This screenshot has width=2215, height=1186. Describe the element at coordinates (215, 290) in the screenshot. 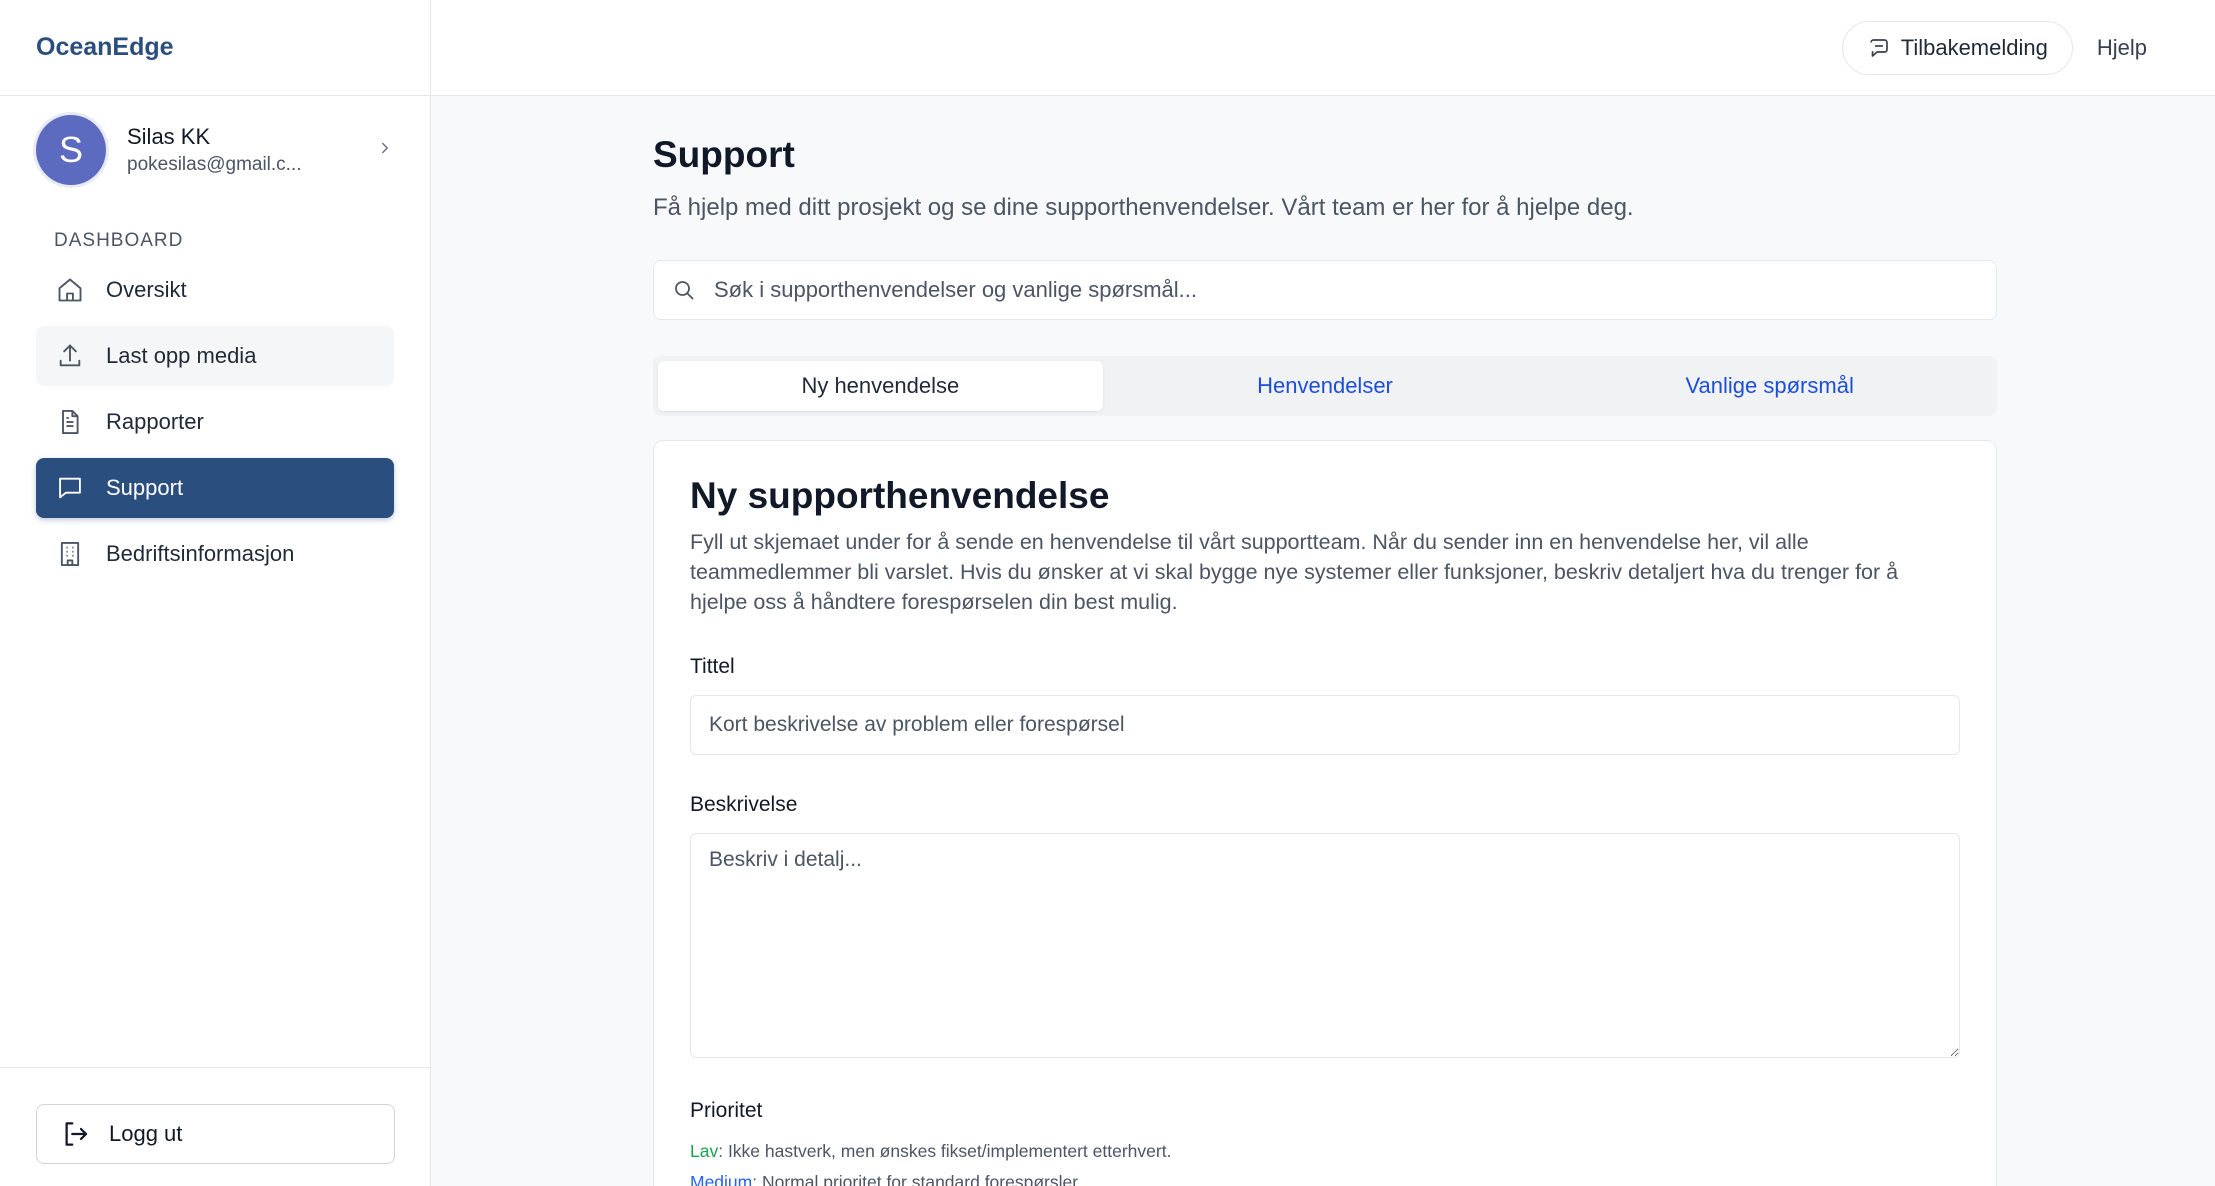

I see `sidebar-item-oversikt: Oversikt` at that location.